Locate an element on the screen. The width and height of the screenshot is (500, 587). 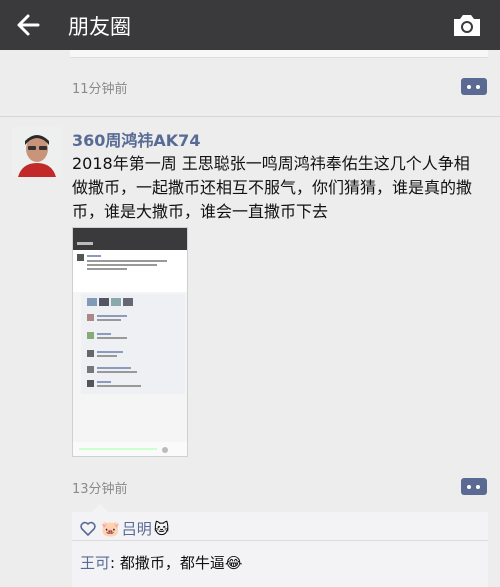
likes-comments-box: 🐷 吕明 🐱 王可: 都撒币，都牛逼😂 is located at coordinates (280, 545).